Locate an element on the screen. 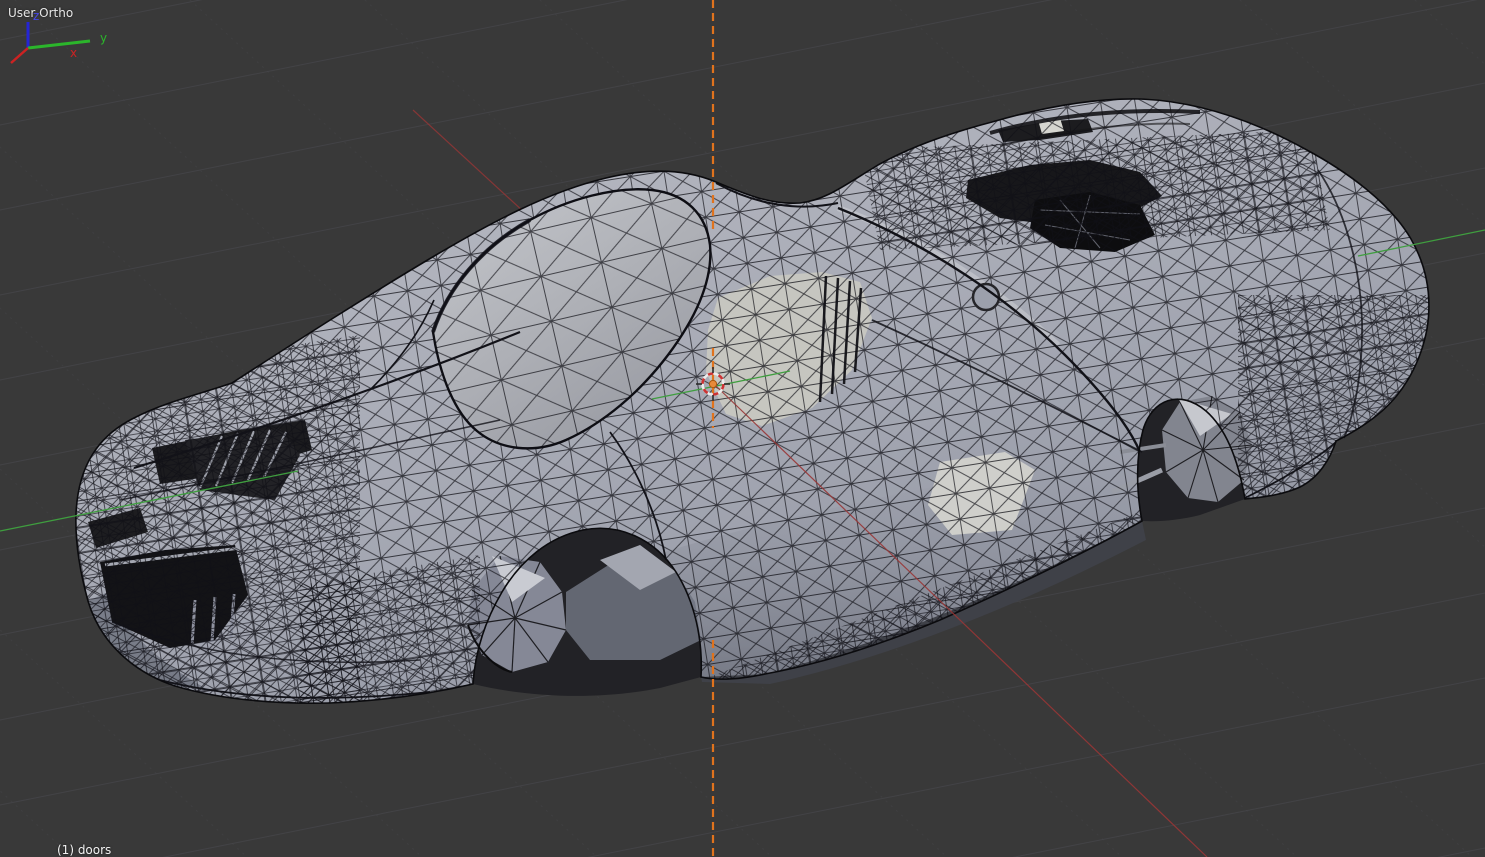  gizmo-x-axis-icon is located at coordinates (19, 55).